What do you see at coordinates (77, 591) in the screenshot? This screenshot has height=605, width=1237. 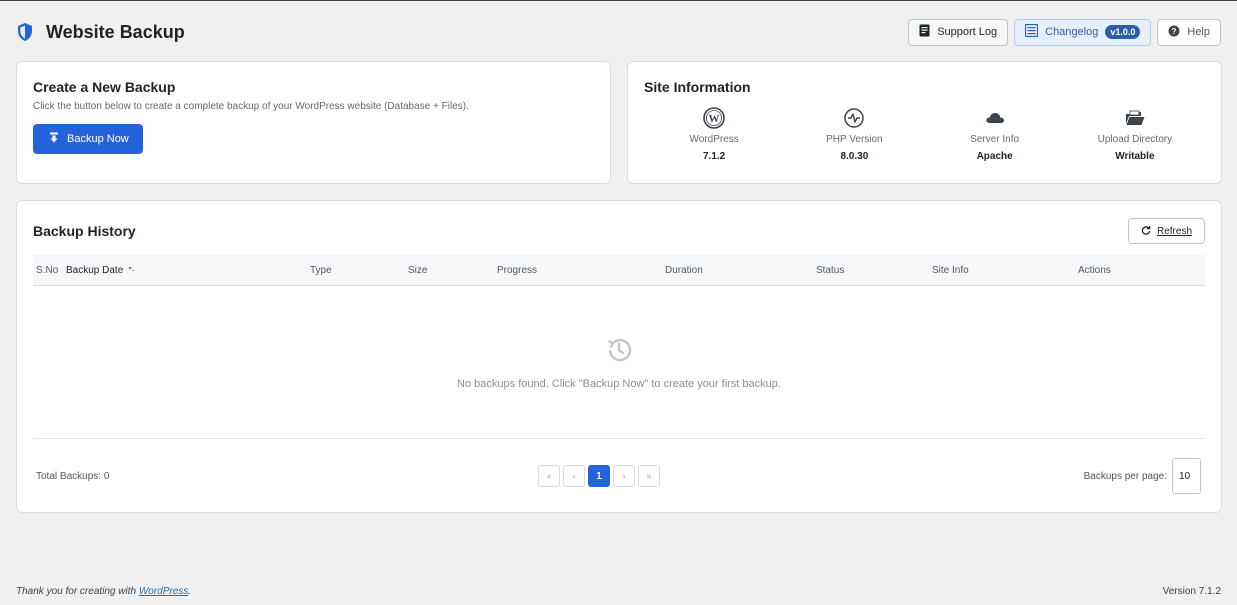 I see `footer-thanks-prefix: Thank you for creating with` at bounding box center [77, 591].